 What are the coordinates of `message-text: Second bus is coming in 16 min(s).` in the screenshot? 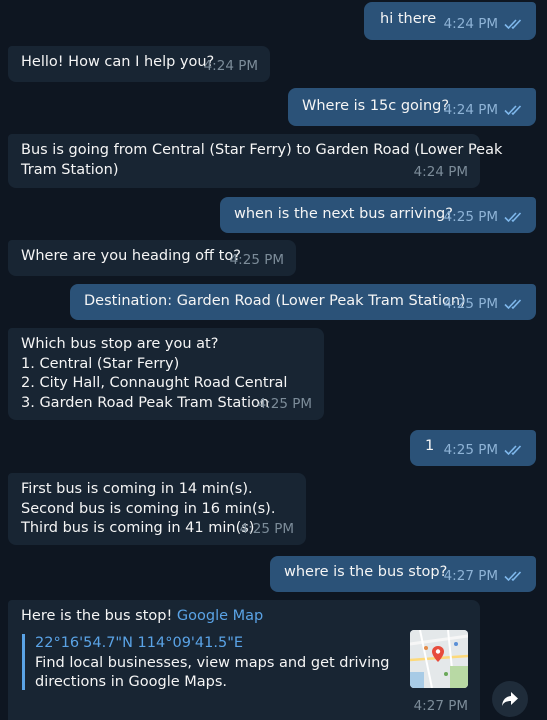 It's located at (148, 508).